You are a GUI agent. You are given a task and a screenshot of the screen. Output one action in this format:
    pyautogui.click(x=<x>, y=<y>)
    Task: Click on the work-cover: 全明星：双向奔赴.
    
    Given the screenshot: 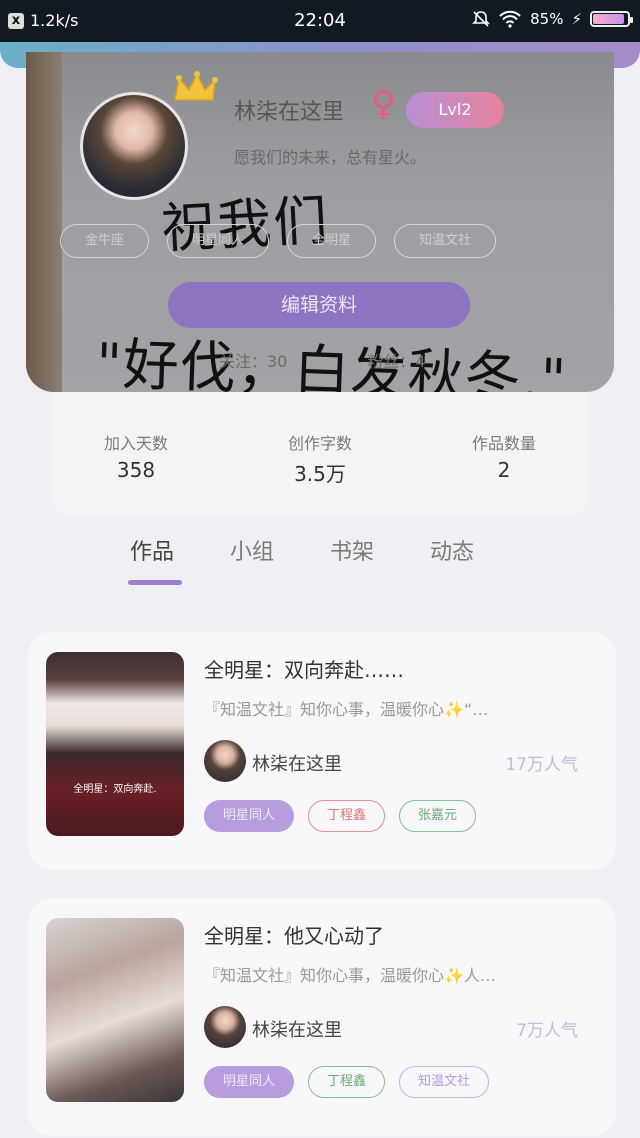 What is the action you would take?
    pyautogui.click(x=115, y=744)
    